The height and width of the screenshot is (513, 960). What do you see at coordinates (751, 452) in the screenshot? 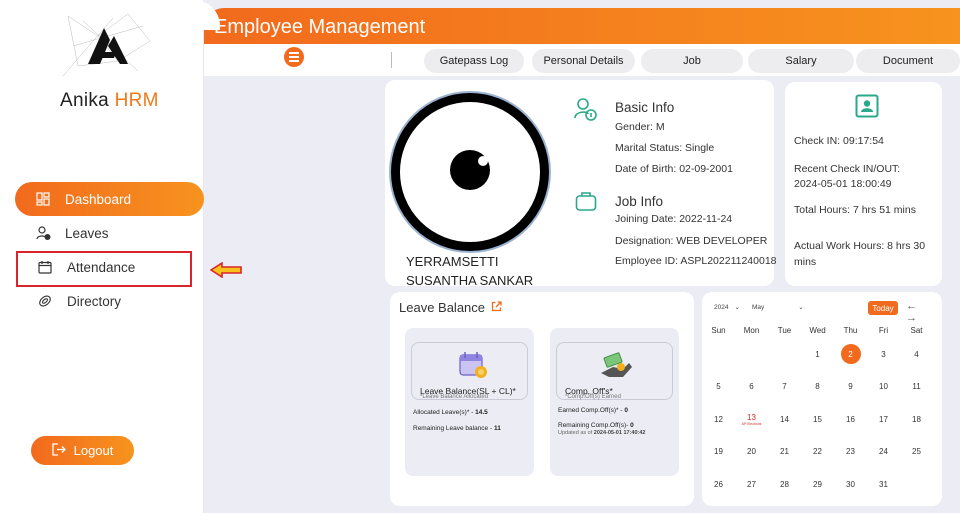
I see `calendar-day: 20` at bounding box center [751, 452].